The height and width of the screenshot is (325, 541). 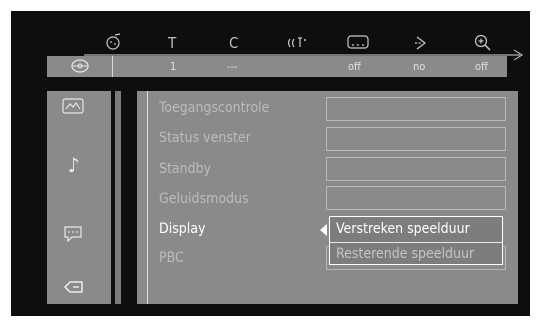 What do you see at coordinates (73, 236) in the screenshot?
I see `language-settings-icon` at bounding box center [73, 236].